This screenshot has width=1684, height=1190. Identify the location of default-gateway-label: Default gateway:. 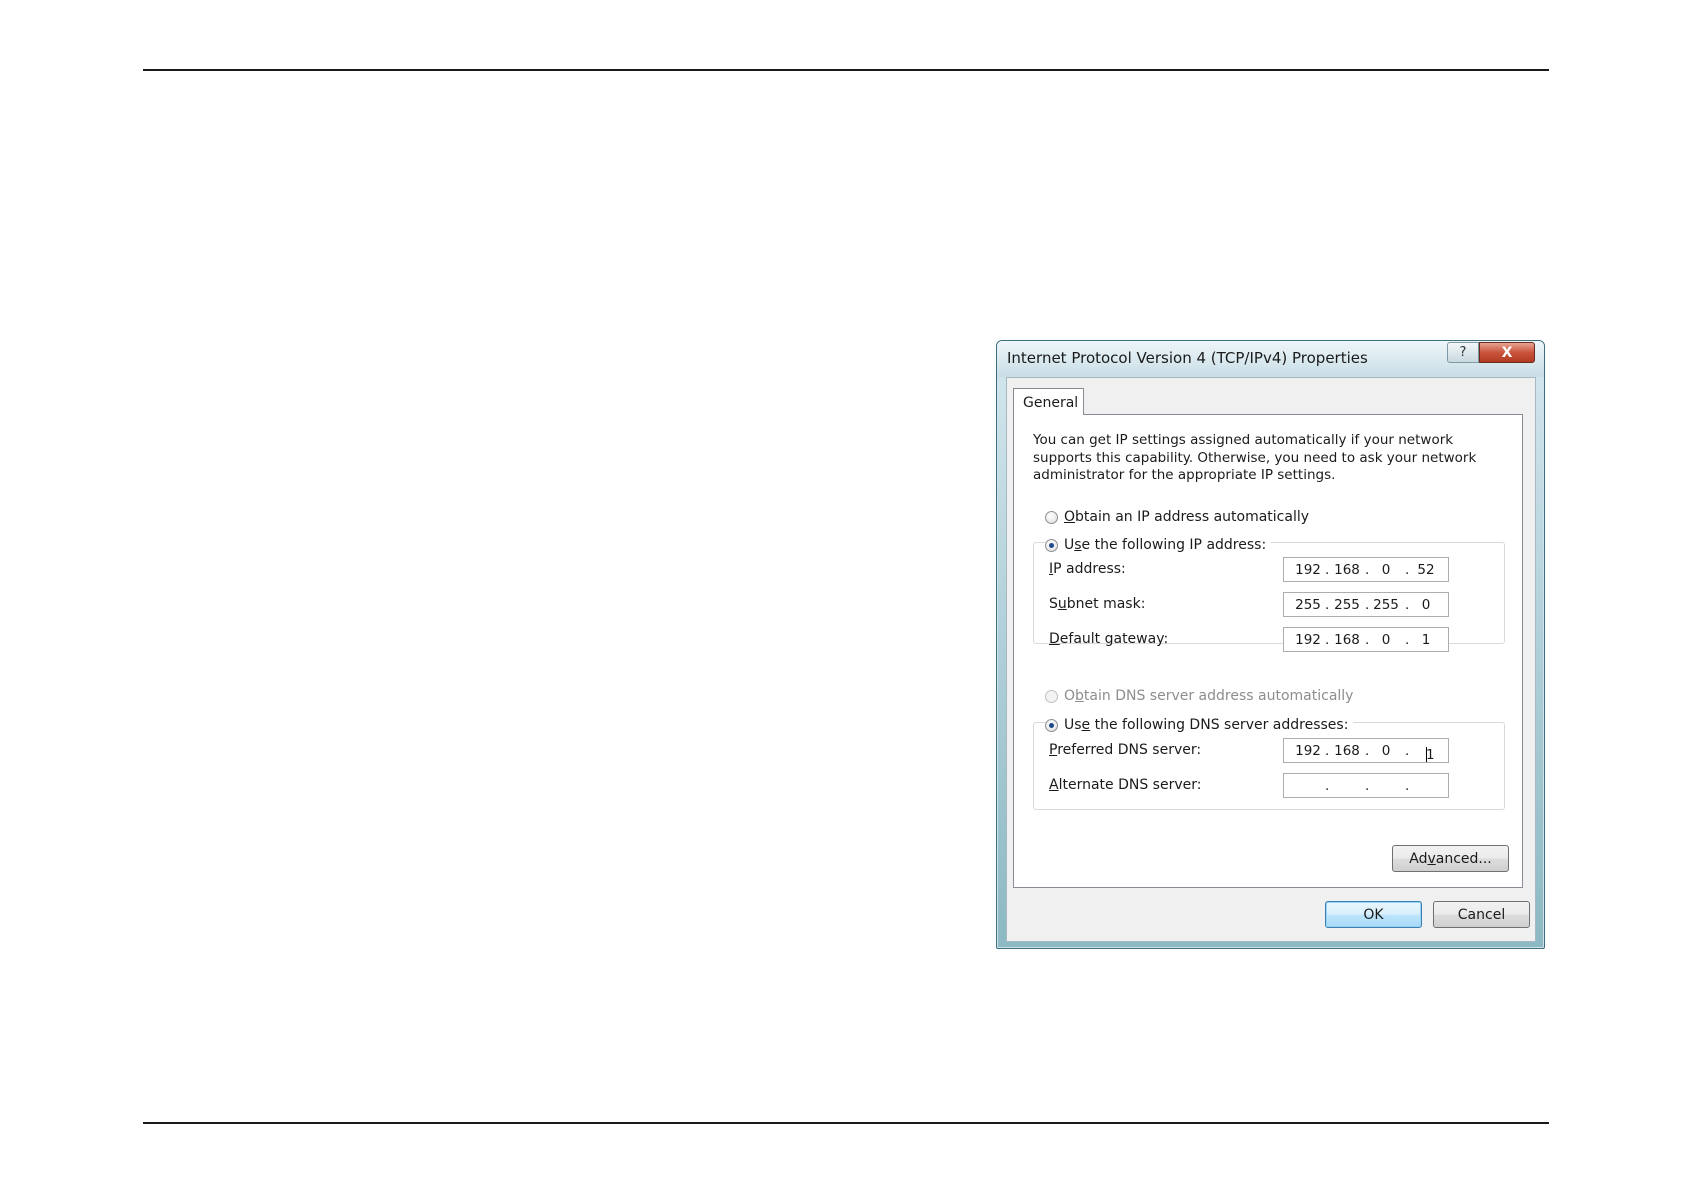
(1109, 639).